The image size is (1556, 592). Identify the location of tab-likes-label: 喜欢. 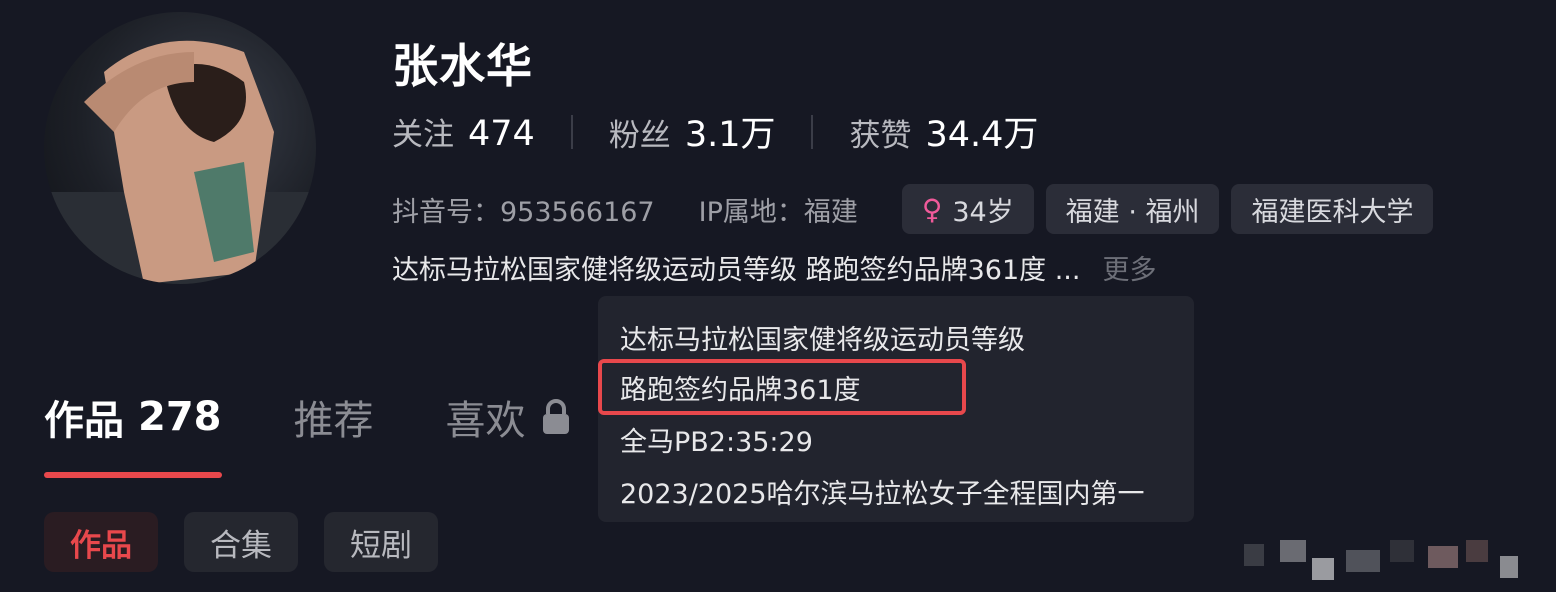
(485, 421).